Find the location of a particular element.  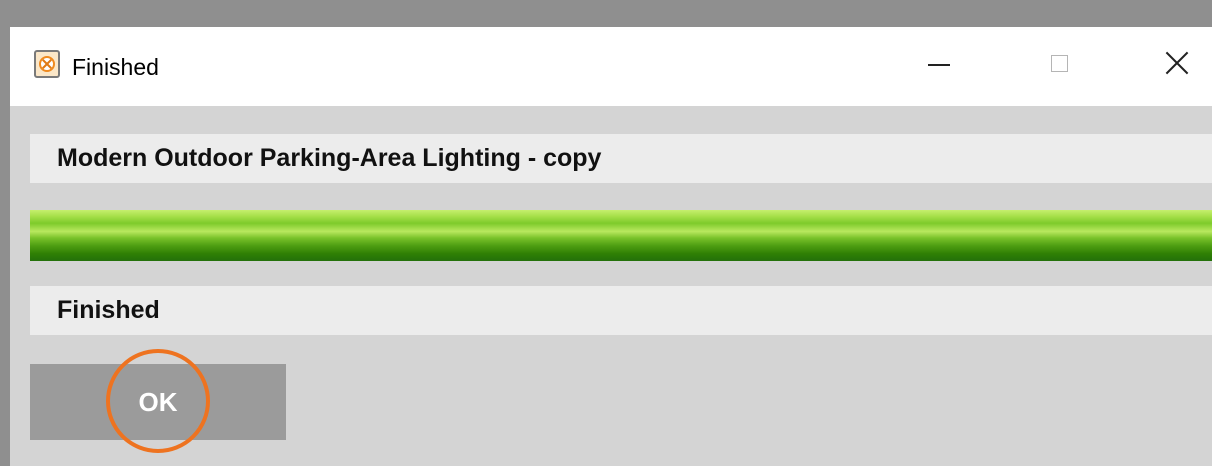

progress-bar-fill is located at coordinates (621, 235).